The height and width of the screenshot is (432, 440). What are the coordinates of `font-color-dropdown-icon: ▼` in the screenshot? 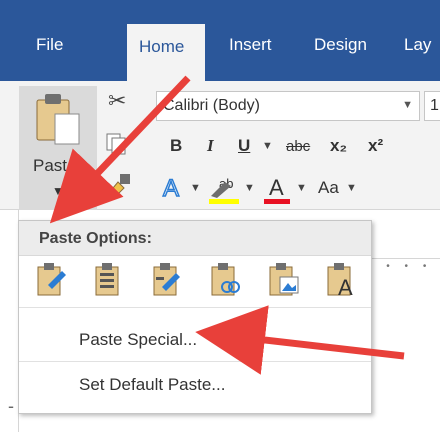 It's located at (301, 188).